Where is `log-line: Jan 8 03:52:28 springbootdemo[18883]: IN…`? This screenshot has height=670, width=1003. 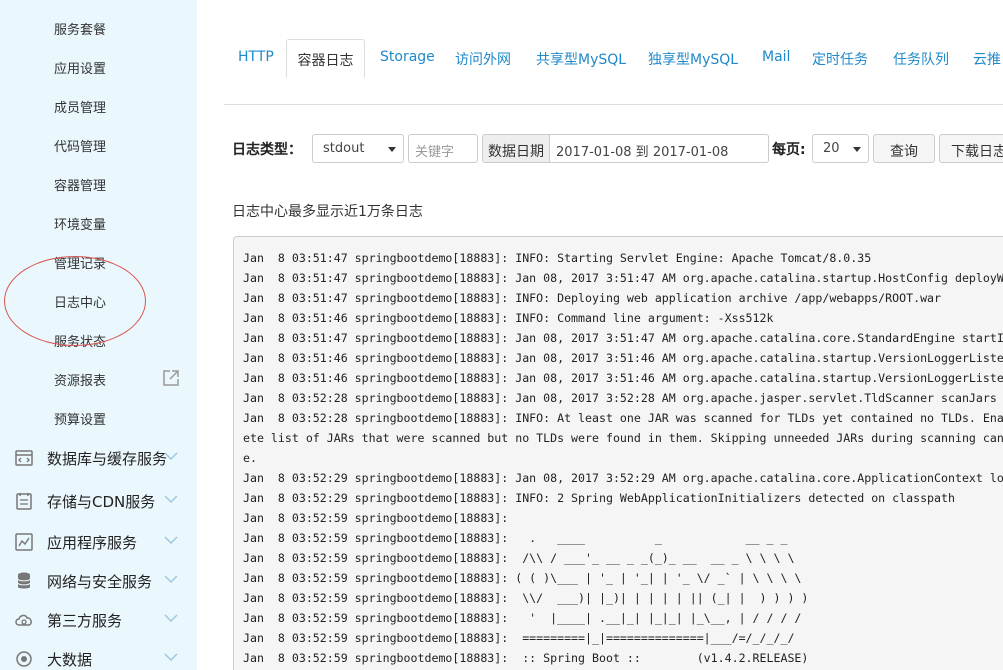
log-line: Jan 8 03:52:28 springbootdemo[18883]: IN… is located at coordinates (623, 418).